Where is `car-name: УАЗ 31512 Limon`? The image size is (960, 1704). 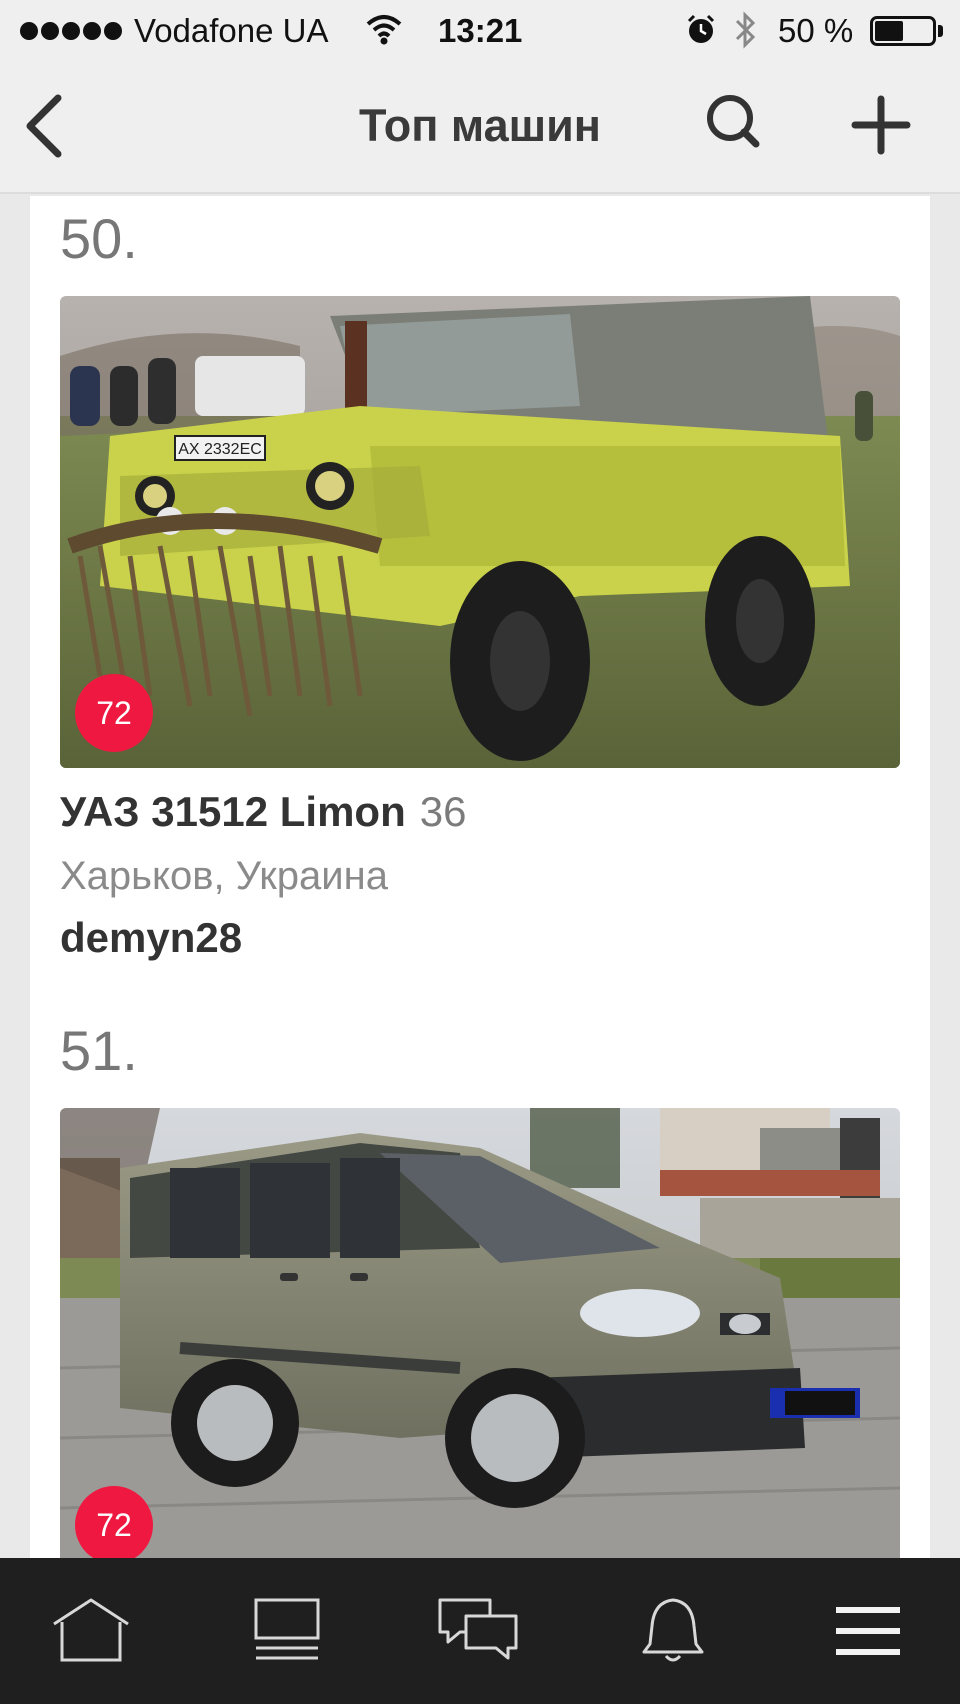 car-name: УАЗ 31512 Limon is located at coordinates (233, 811).